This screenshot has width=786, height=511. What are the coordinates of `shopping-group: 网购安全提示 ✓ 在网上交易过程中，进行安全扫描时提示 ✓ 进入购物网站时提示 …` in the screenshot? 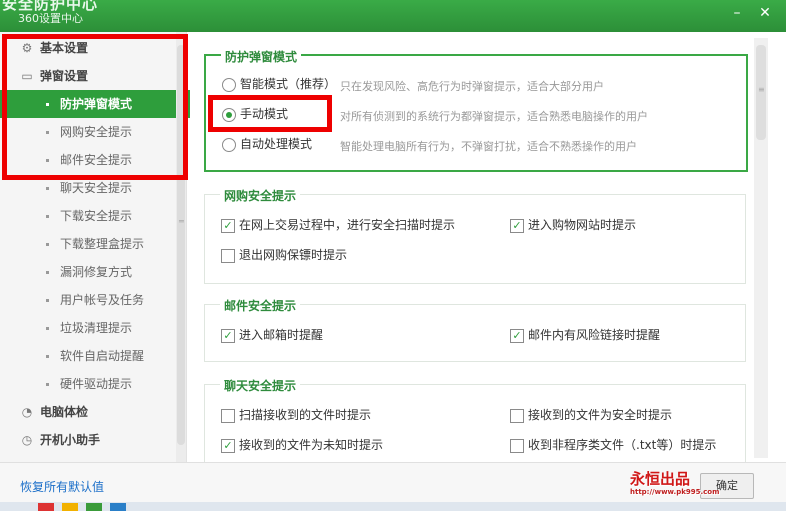 It's located at (475, 235).